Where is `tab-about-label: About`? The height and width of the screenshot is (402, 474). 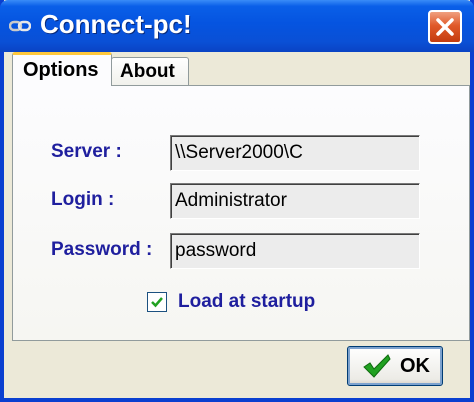
tab-about-label: About is located at coordinates (147, 71).